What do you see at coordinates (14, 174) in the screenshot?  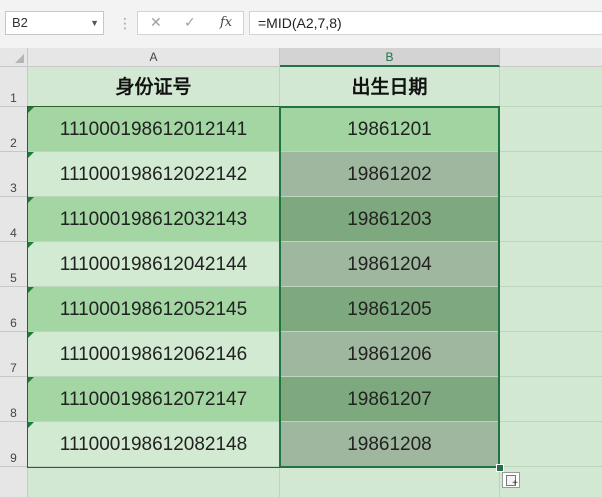 I see `row-header-3: 3` at bounding box center [14, 174].